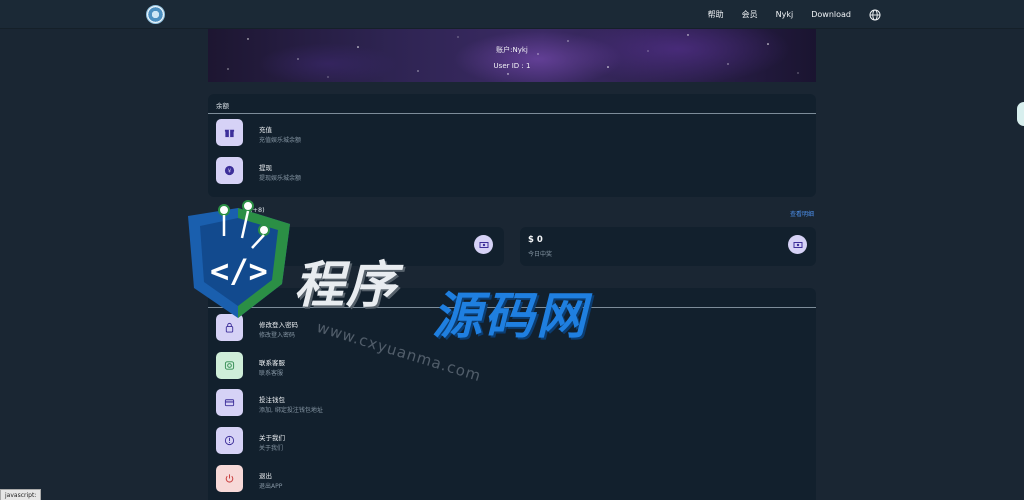  I want to click on list-item-title: 提现, so click(265, 168).